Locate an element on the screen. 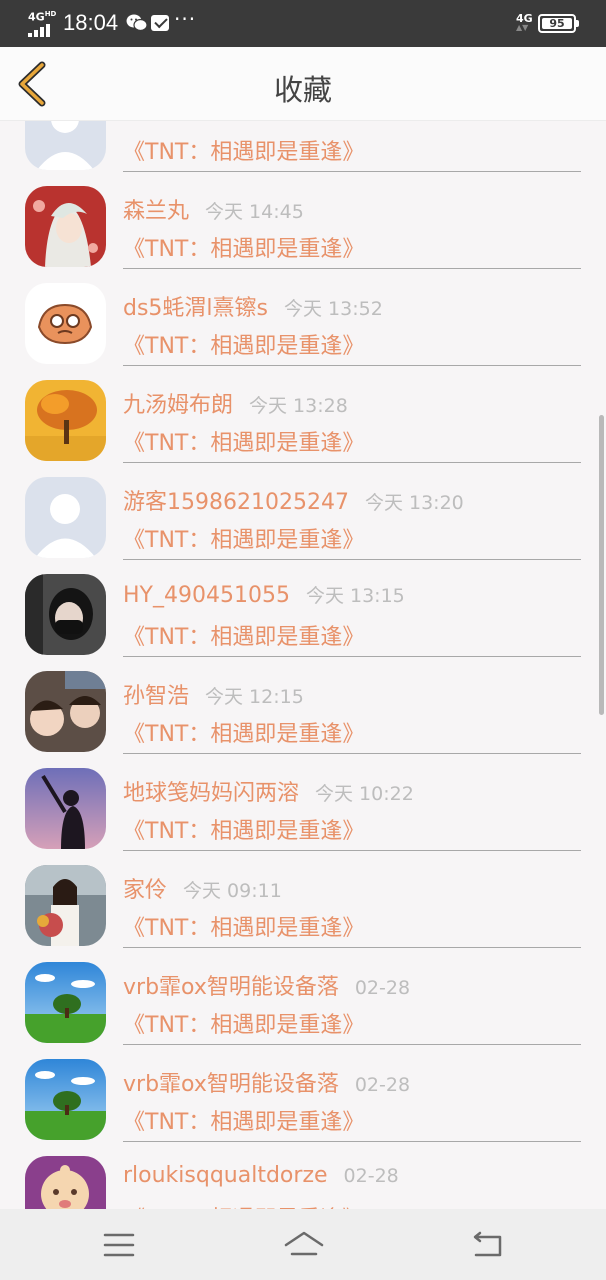 This screenshot has height=1280, width=606. nickname: ds5蚝渭l熹镲s is located at coordinates (195, 308).